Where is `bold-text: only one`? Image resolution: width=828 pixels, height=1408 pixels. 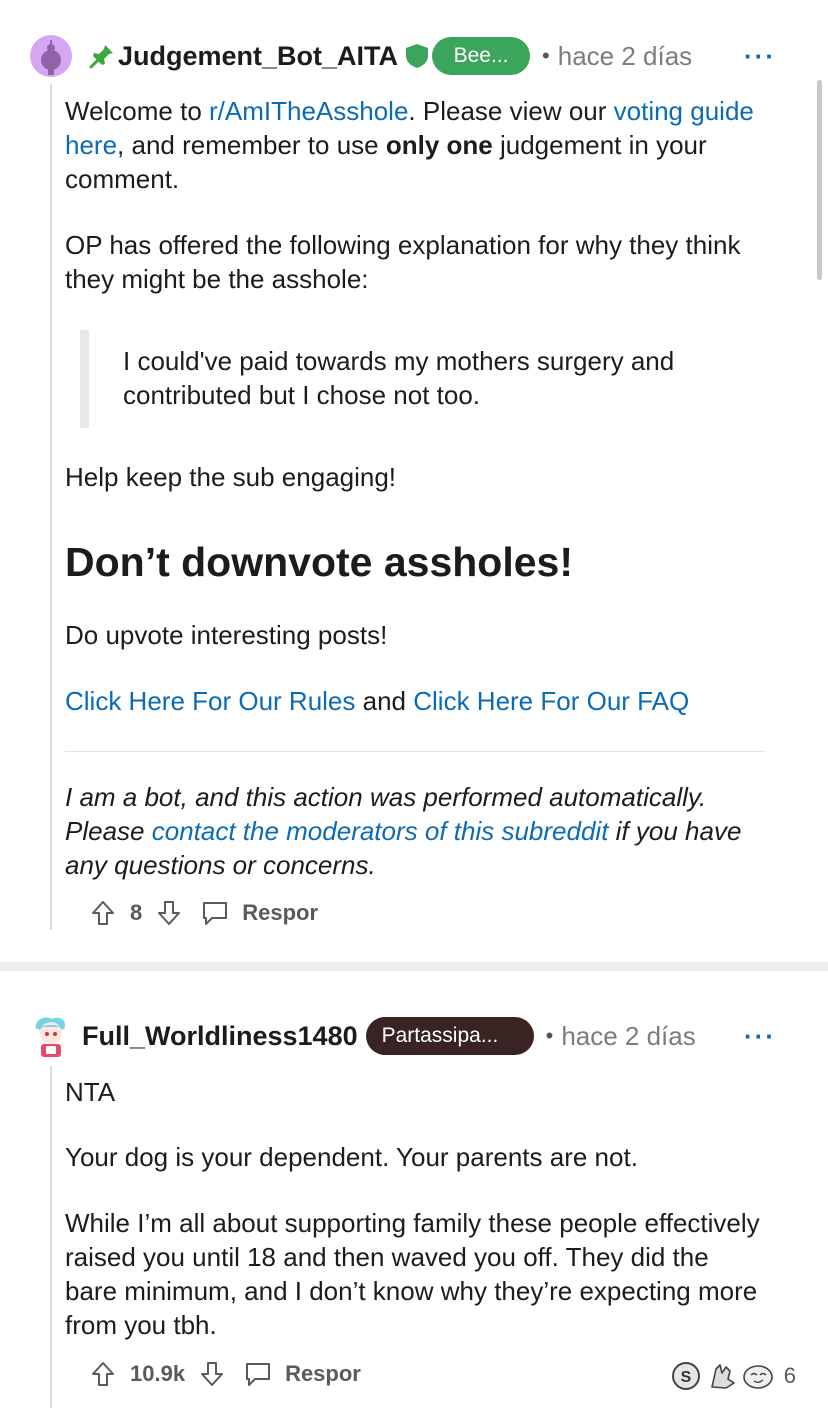
bold-text: only one is located at coordinates (439, 145).